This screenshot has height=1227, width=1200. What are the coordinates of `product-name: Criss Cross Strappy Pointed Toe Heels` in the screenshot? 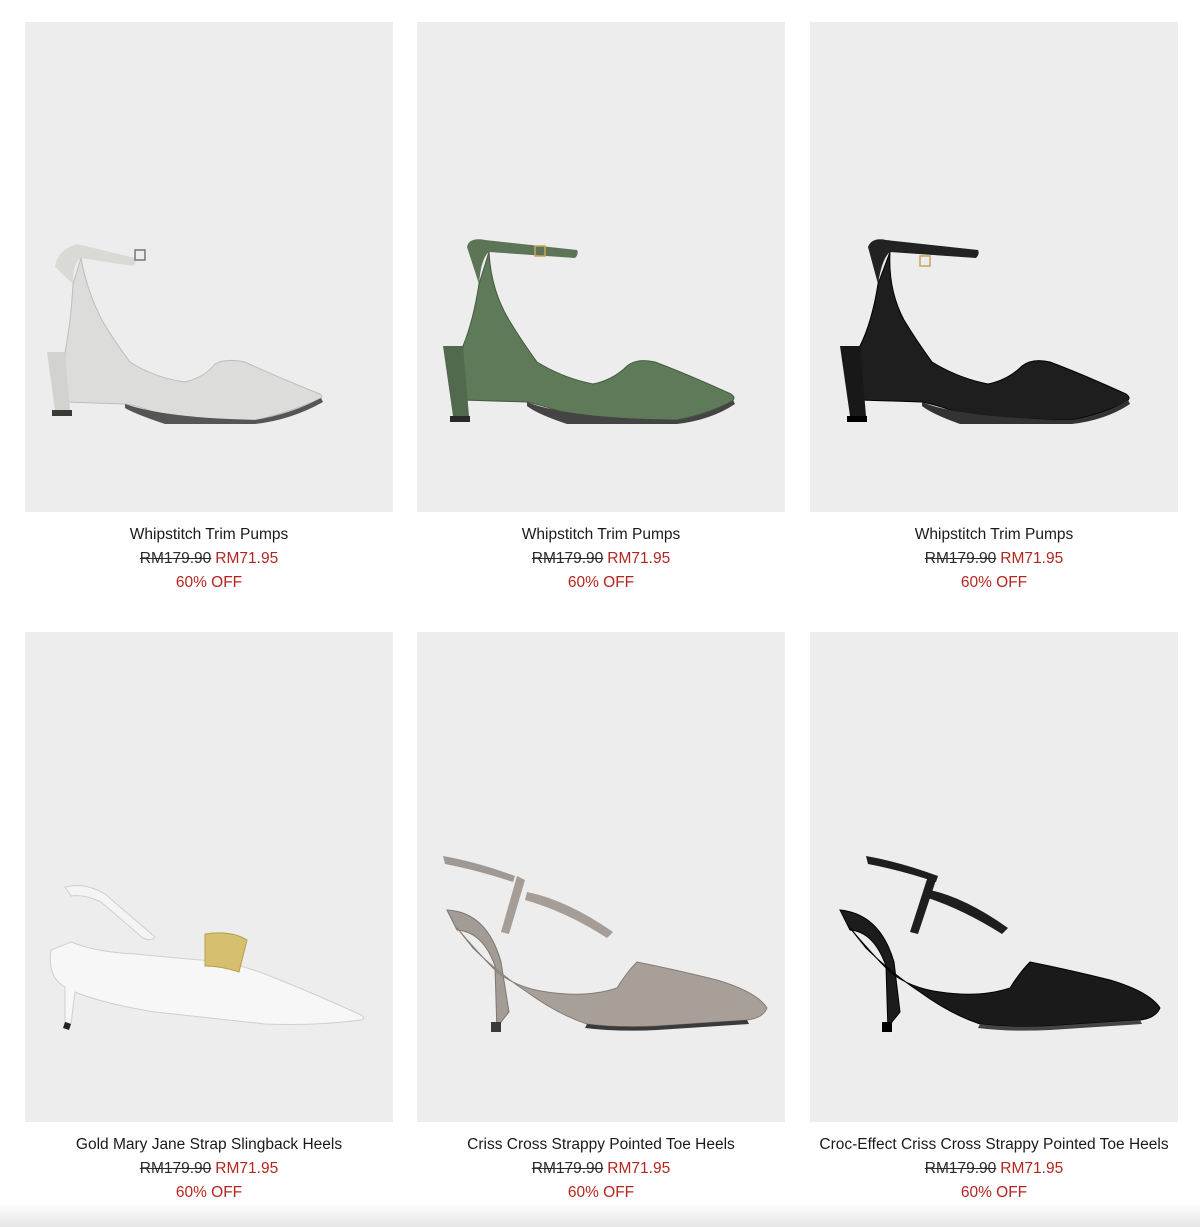 It's located at (601, 1145).